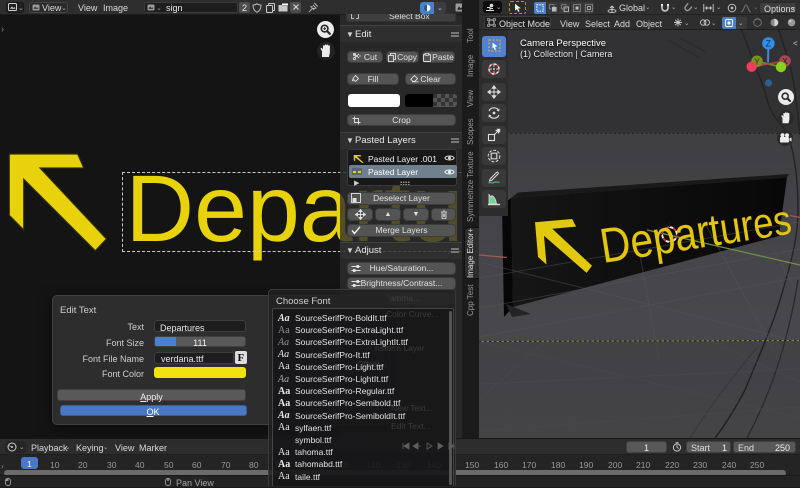 The width and height of the screenshot is (800, 488). What do you see at coordinates (769, 44) in the screenshot?
I see `svg-text: Z` at bounding box center [769, 44].